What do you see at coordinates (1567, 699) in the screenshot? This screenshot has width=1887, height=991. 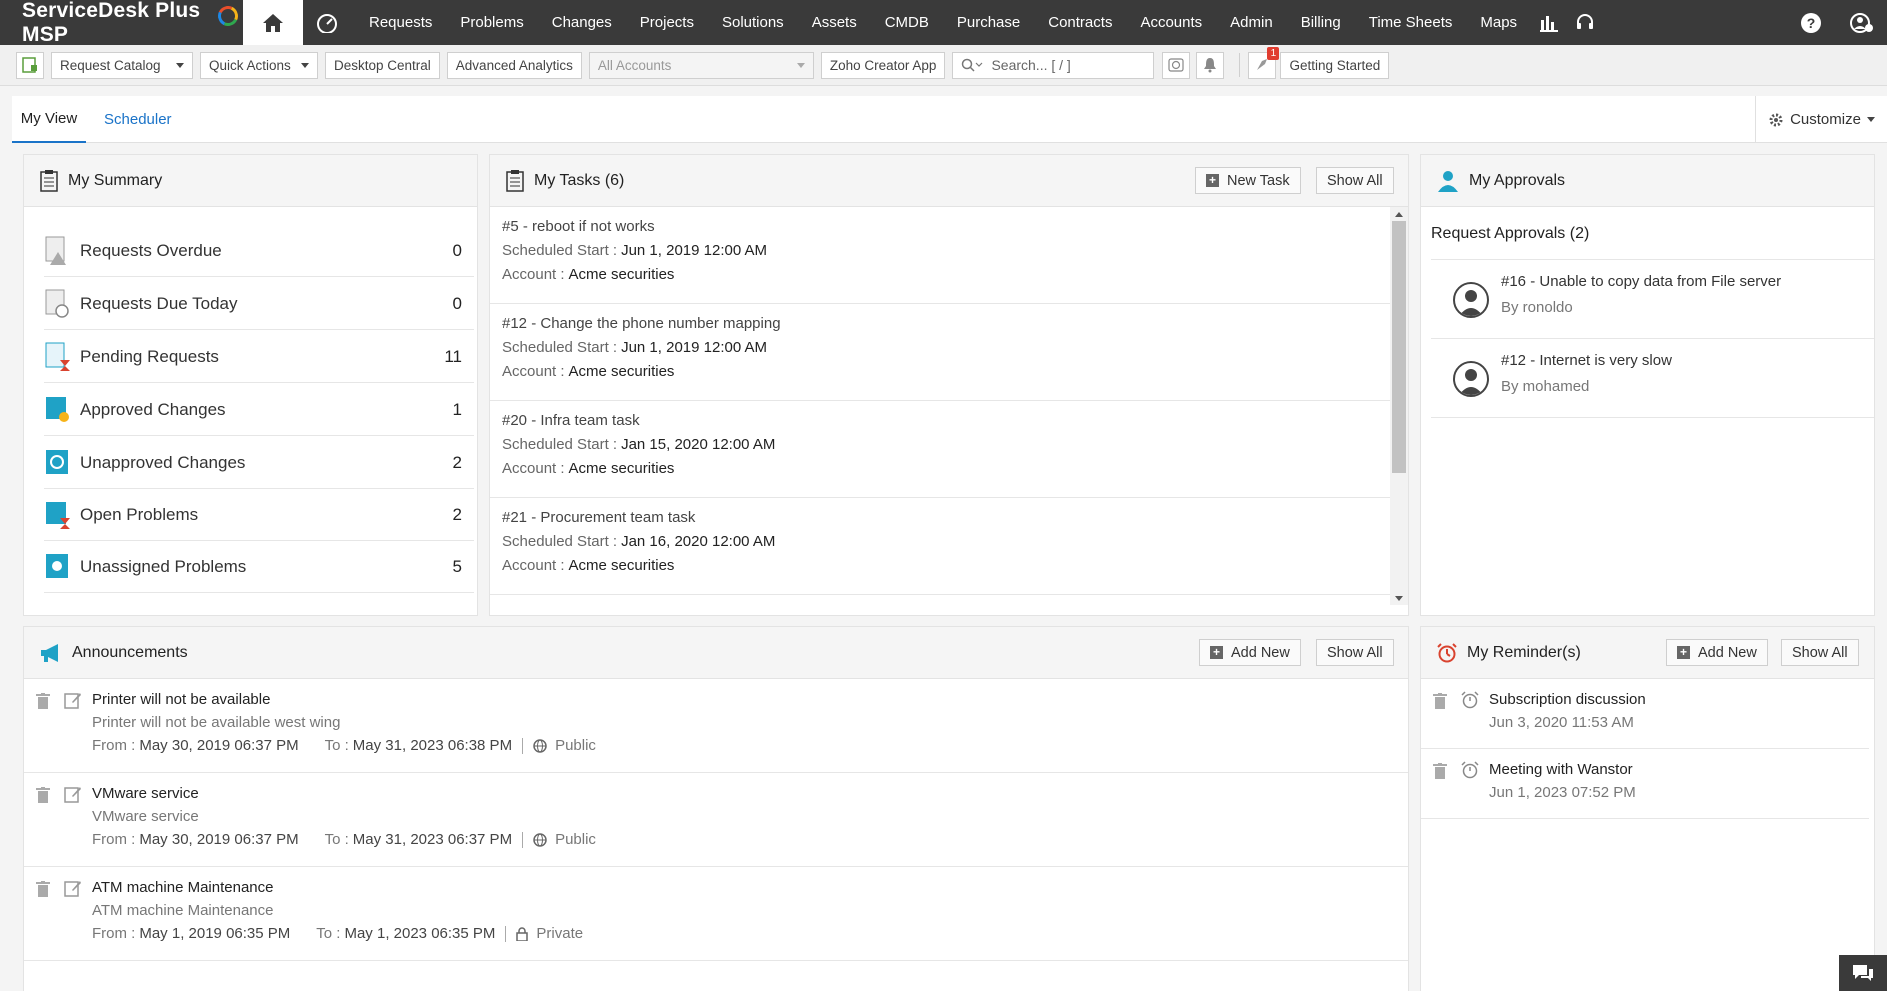 I see `reminder-title: Subscription discussion` at bounding box center [1567, 699].